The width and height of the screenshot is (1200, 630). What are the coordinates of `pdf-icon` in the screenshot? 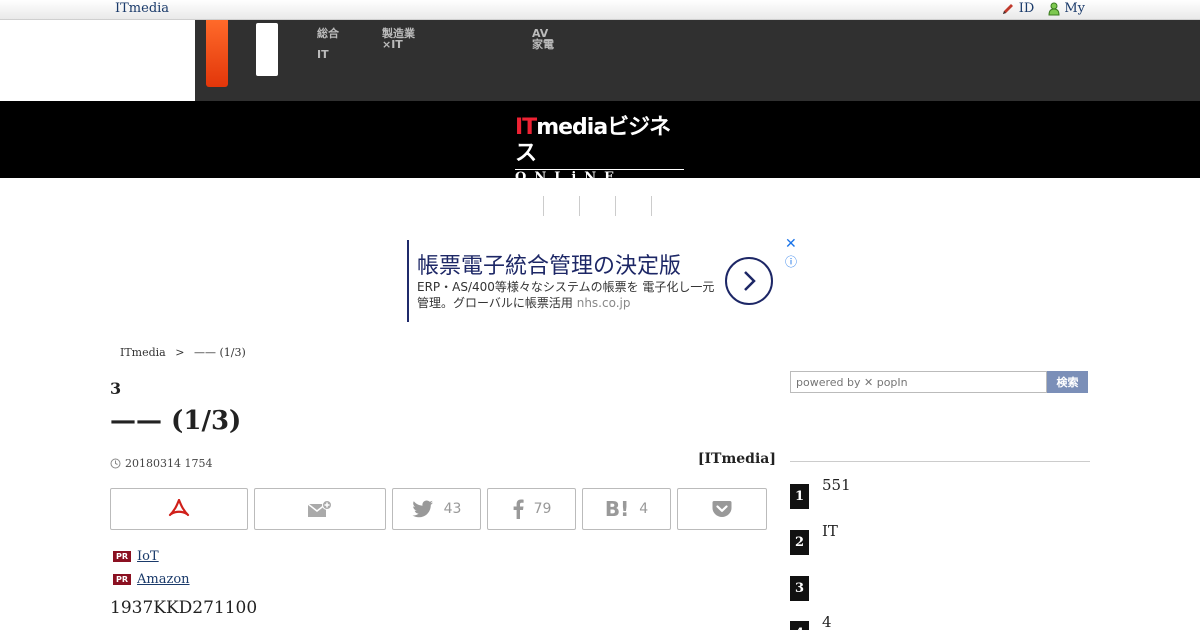 It's located at (179, 508).